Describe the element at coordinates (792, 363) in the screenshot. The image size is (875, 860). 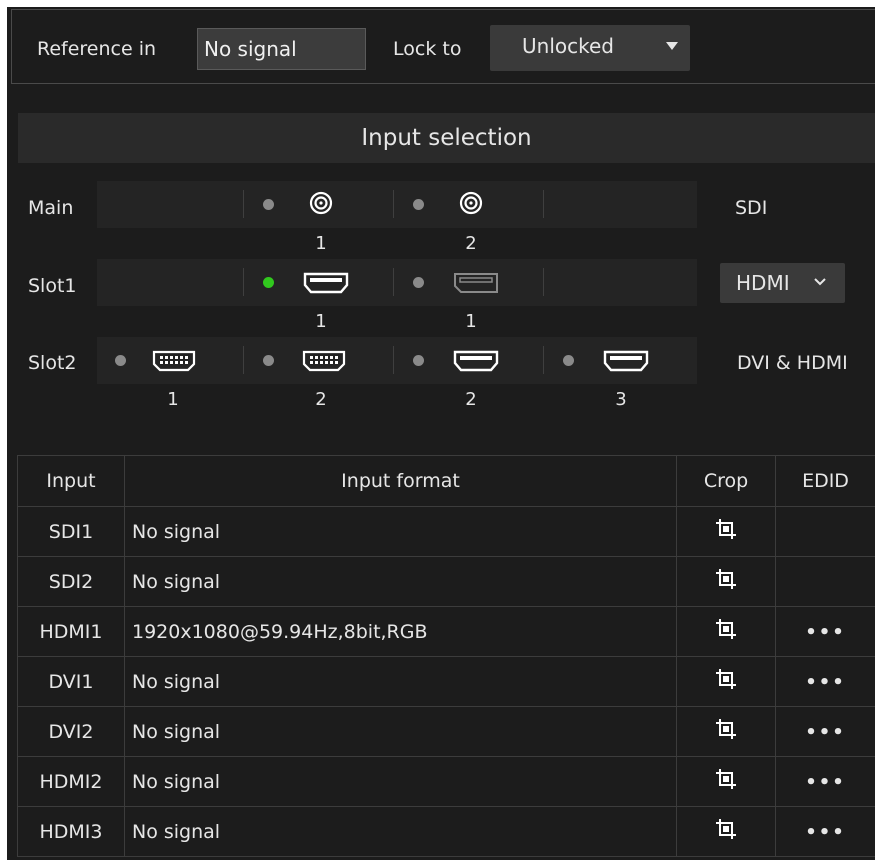
I see `slot2-type-label: DVI & HDMI` at that location.